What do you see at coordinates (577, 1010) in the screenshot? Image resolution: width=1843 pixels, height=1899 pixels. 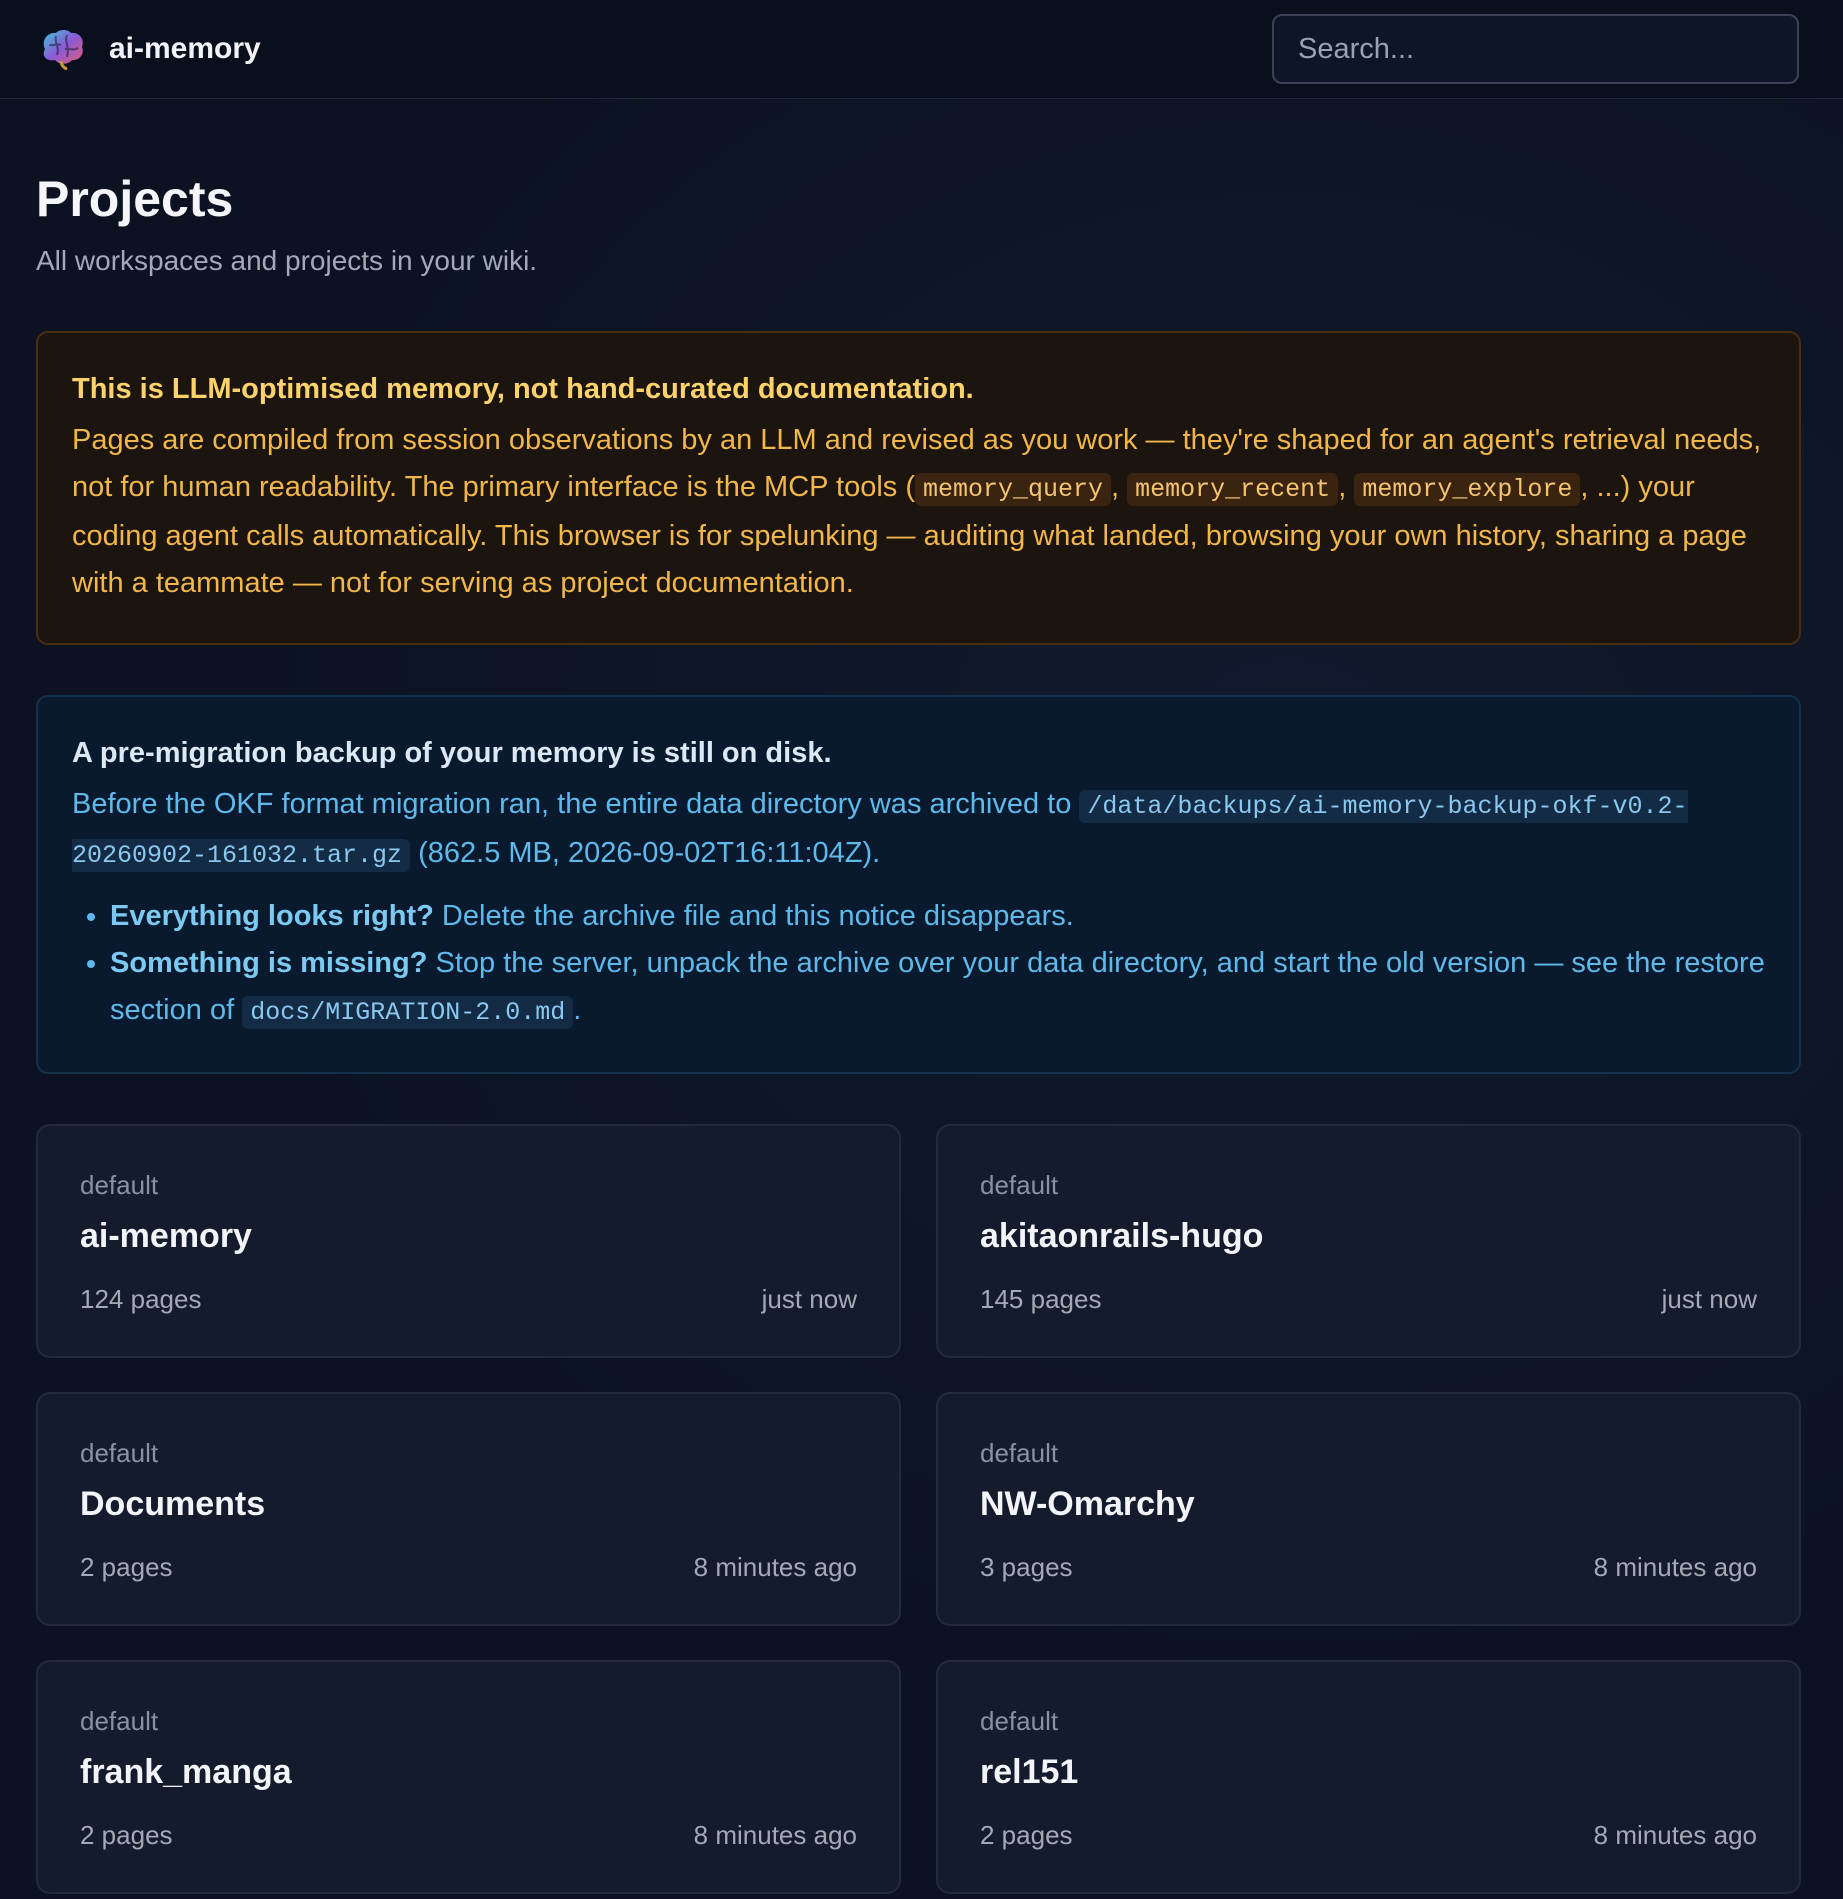 I see `option-text: .` at bounding box center [577, 1010].